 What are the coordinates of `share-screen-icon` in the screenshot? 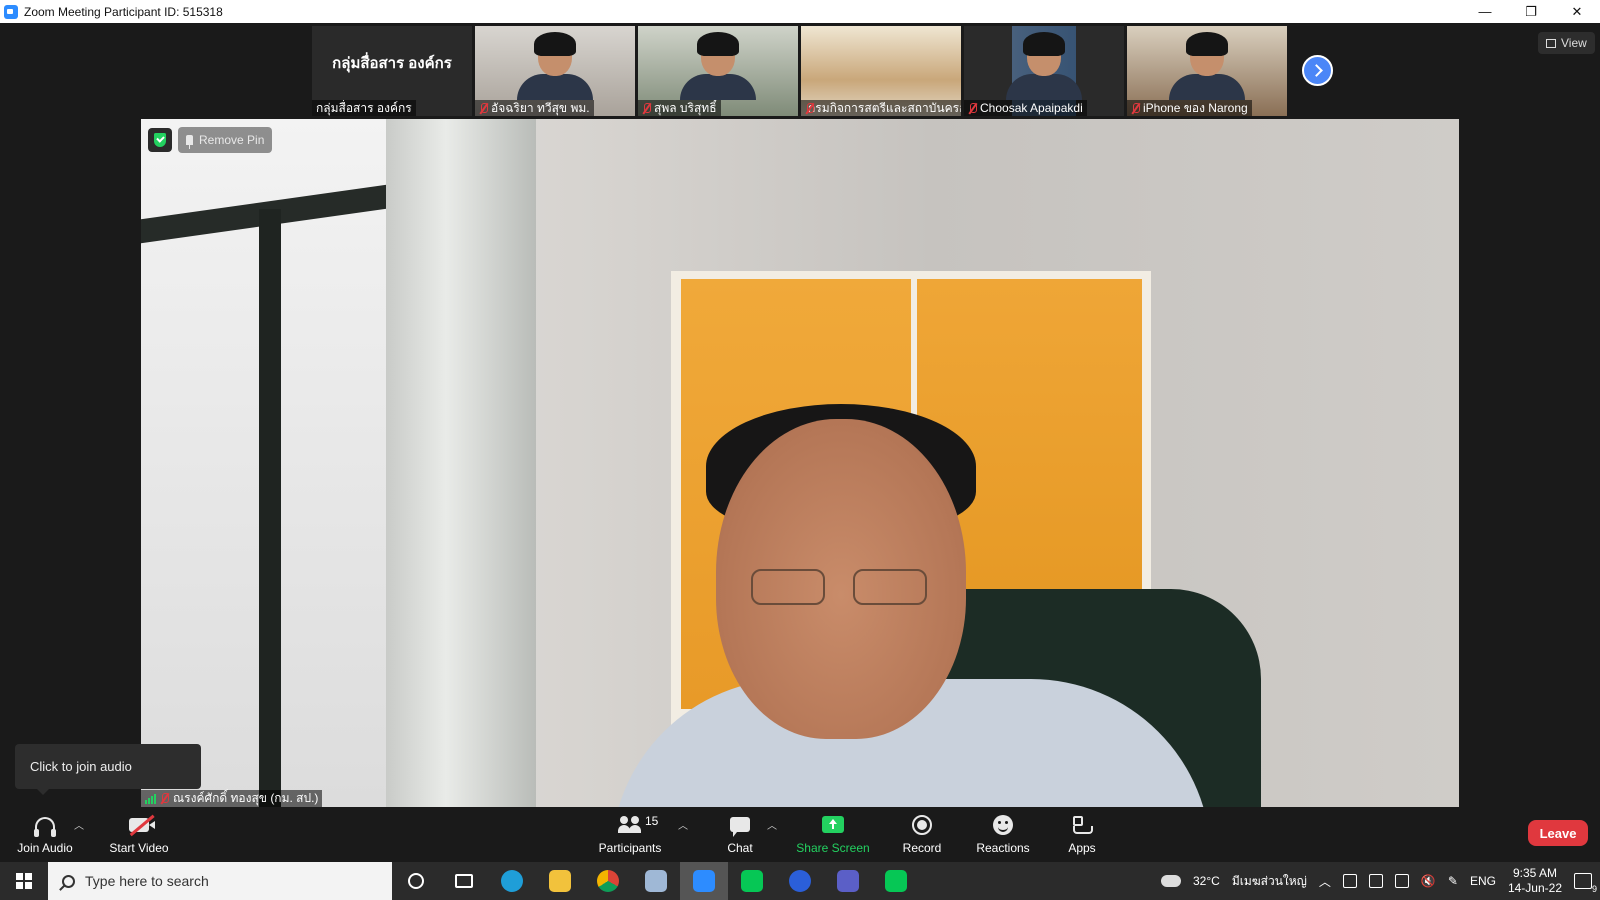 It's located at (833, 824).